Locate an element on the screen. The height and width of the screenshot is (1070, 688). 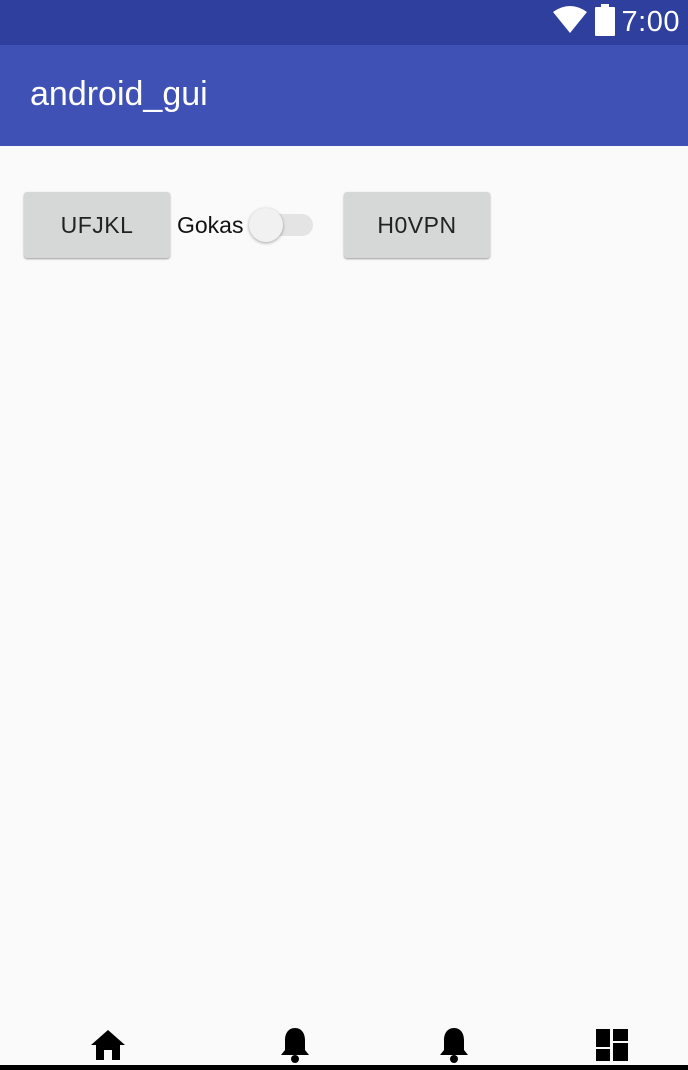
ufjkl-button: UFJKL is located at coordinates (97, 225).